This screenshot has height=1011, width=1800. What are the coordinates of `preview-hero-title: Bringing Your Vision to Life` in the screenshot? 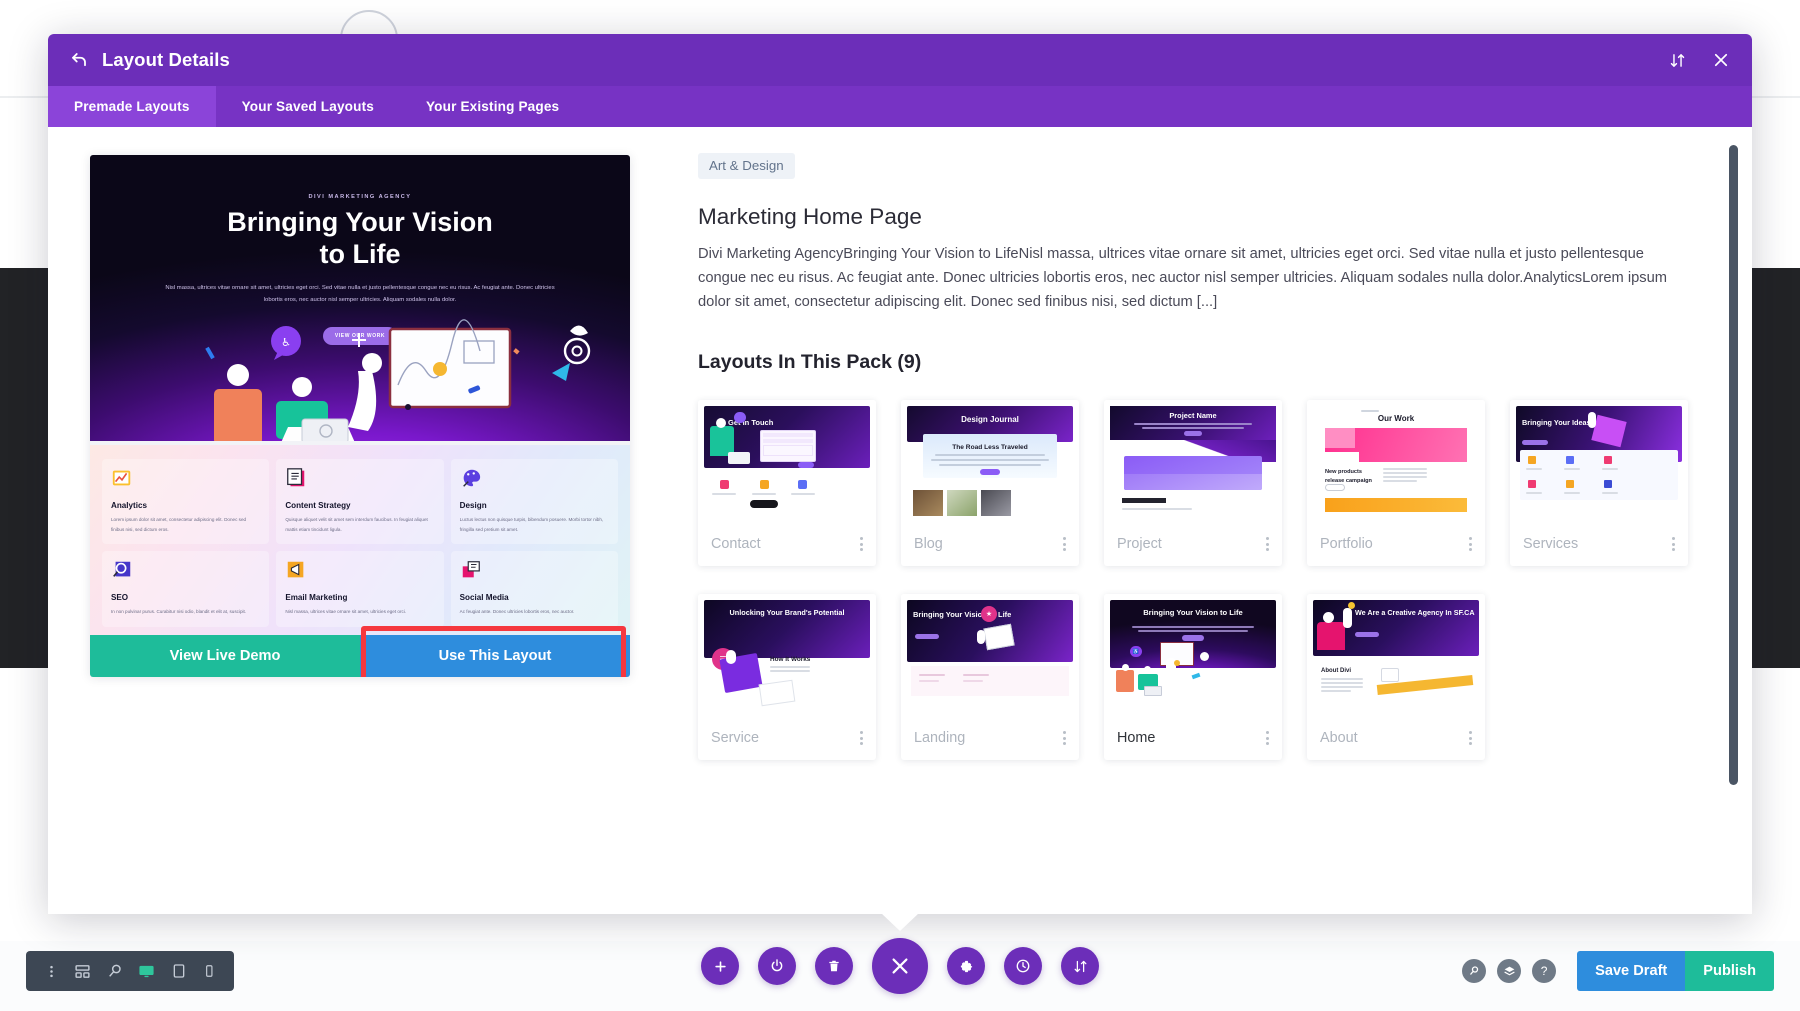 It's located at (360, 239).